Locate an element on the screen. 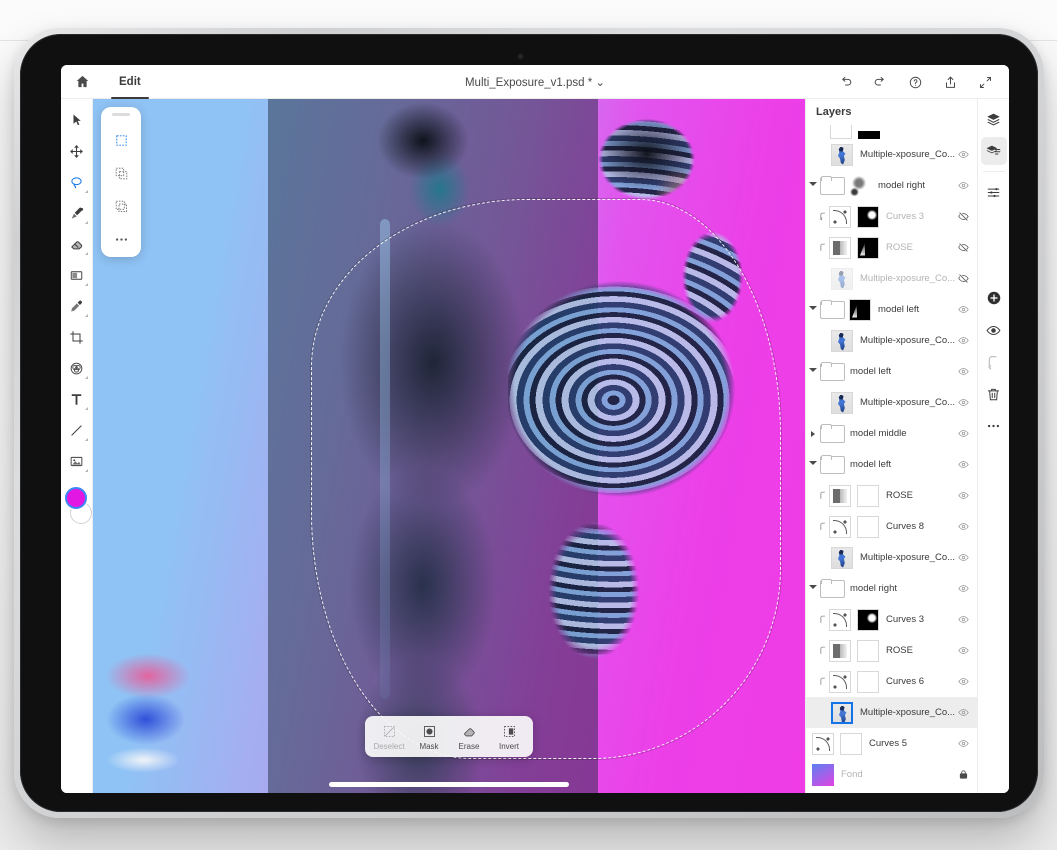  table-row: Fond is located at coordinates (891, 774).